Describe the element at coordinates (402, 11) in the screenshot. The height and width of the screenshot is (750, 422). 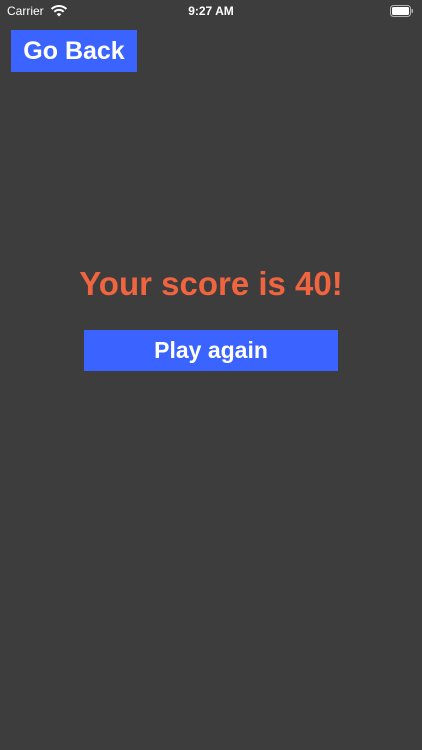
I see `battery-icon` at that location.